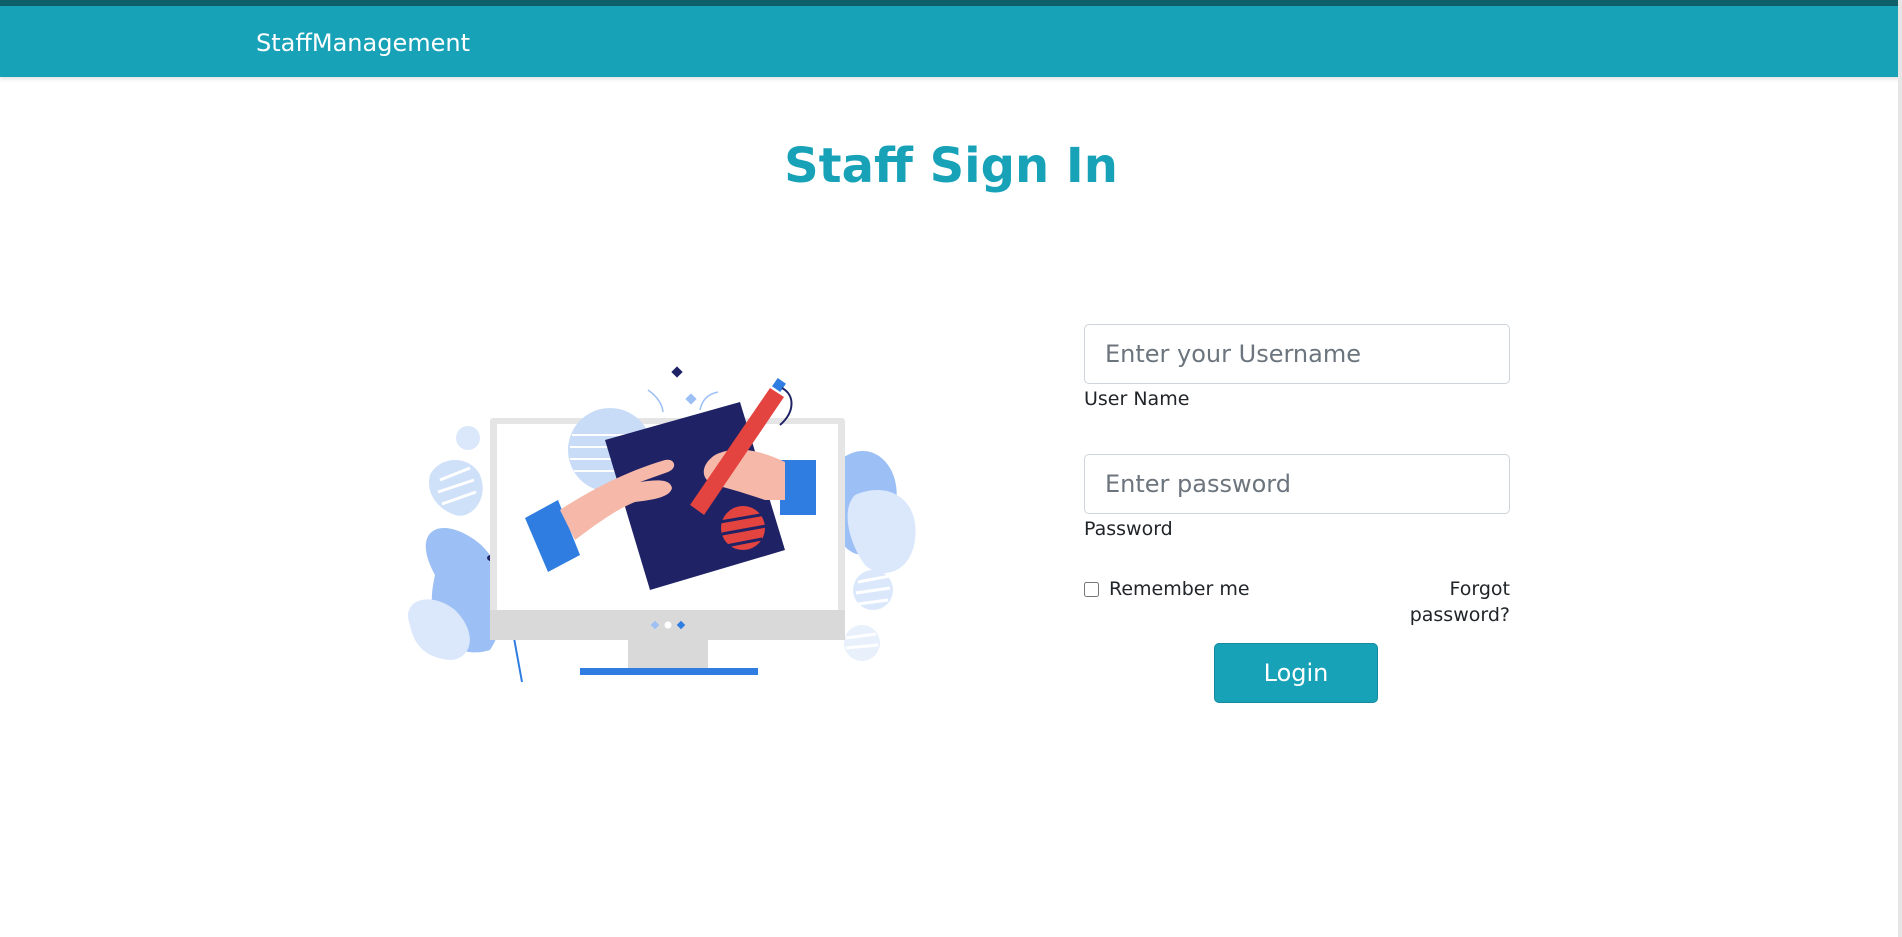 Image resolution: width=1902 pixels, height=937 pixels. I want to click on forgot-password-link: Forgot password?, so click(1431, 601).